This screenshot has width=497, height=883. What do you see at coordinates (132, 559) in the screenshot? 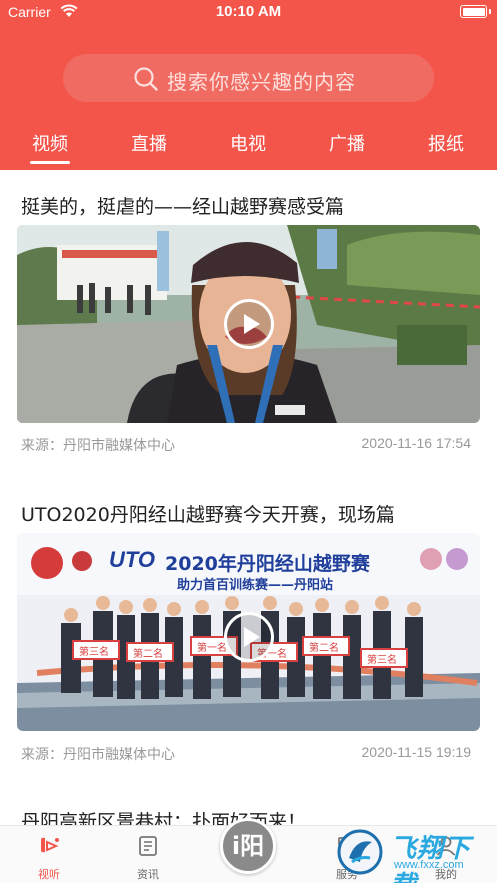
I see `banner-brand: UTO` at bounding box center [132, 559].